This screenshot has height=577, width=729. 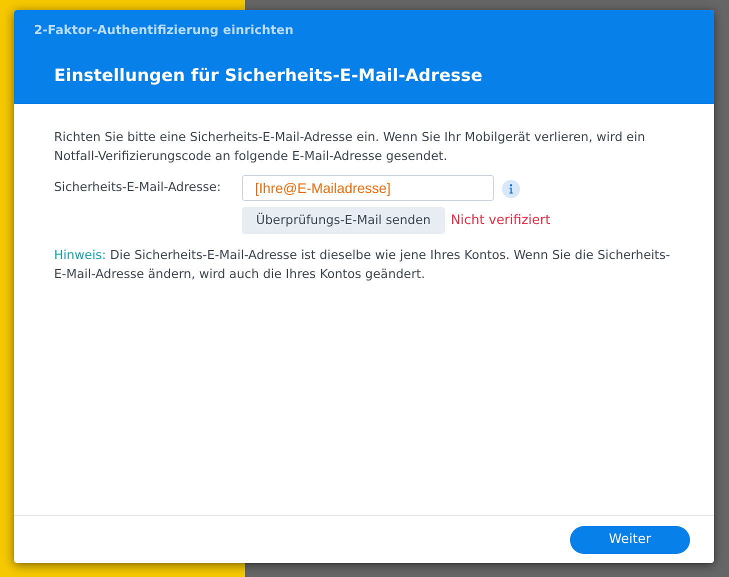 What do you see at coordinates (511, 189) in the screenshot?
I see `info-icon` at bounding box center [511, 189].